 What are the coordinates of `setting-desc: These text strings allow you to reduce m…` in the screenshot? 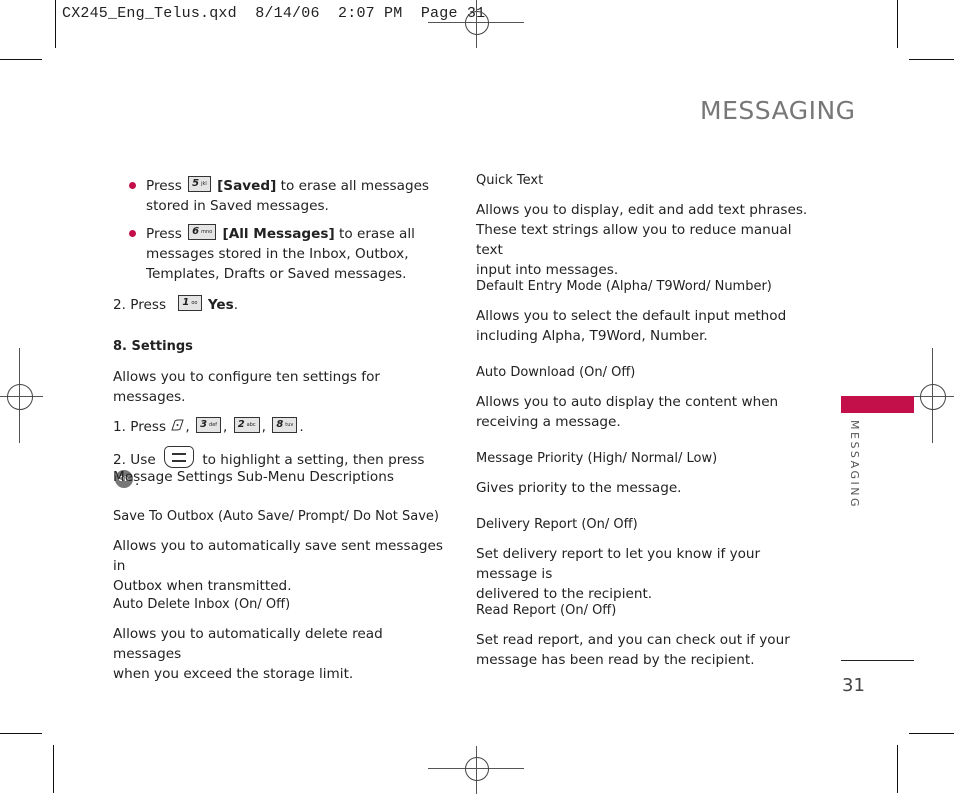 It's located at (634, 240).